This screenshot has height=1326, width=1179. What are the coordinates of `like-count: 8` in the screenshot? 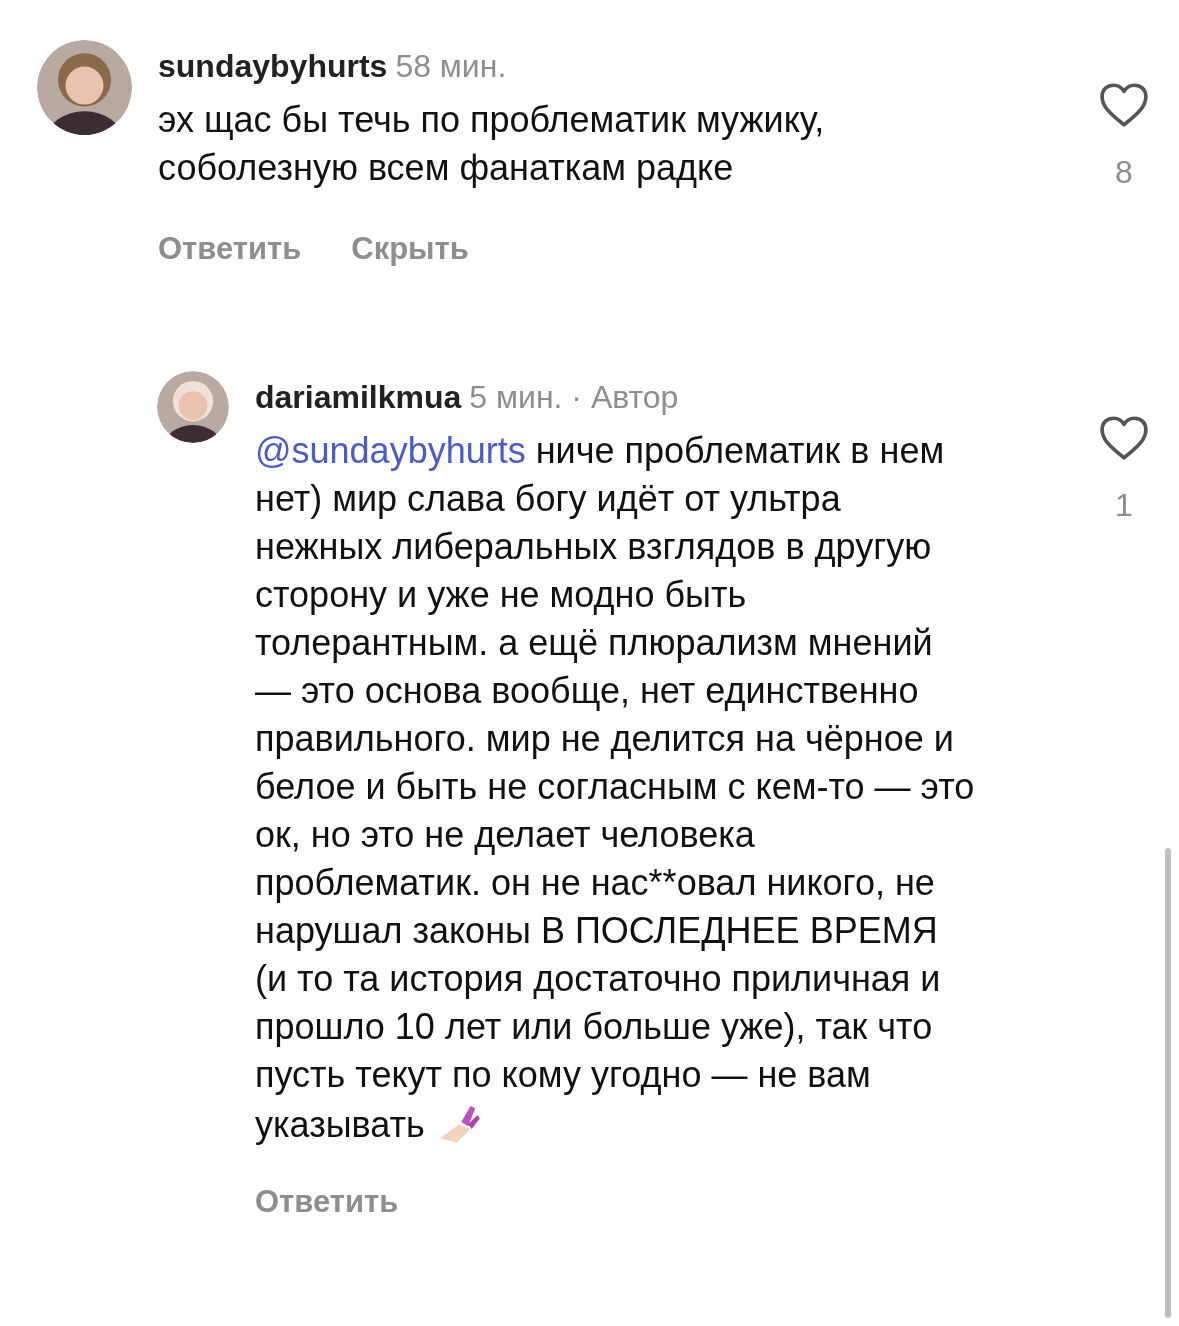 It's located at (1124, 172).